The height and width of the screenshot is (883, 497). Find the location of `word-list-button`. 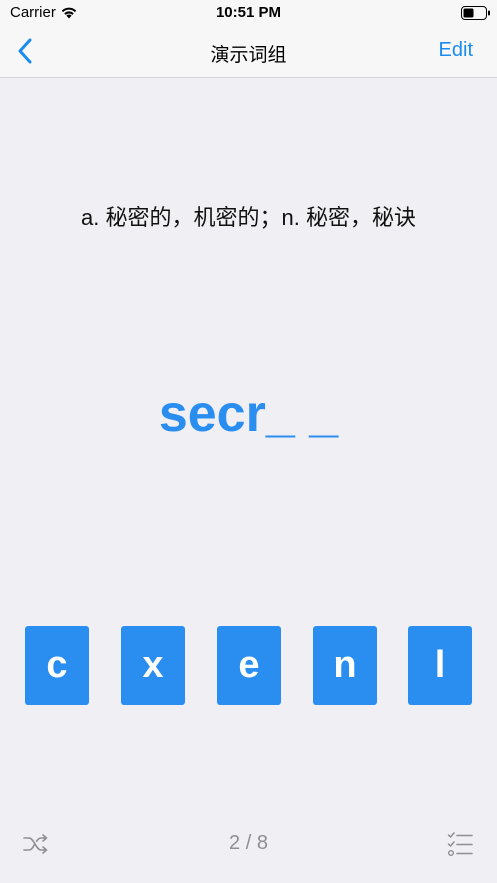

word-list-button is located at coordinates (460, 844).